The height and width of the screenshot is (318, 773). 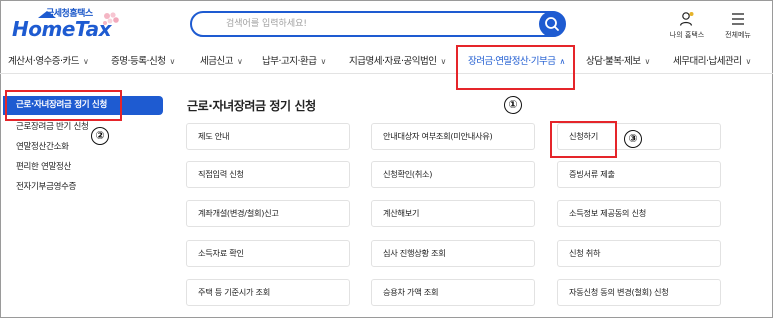 What do you see at coordinates (138, 61) in the screenshot?
I see `nav-item-label: 증명·등록·신청` at bounding box center [138, 61].